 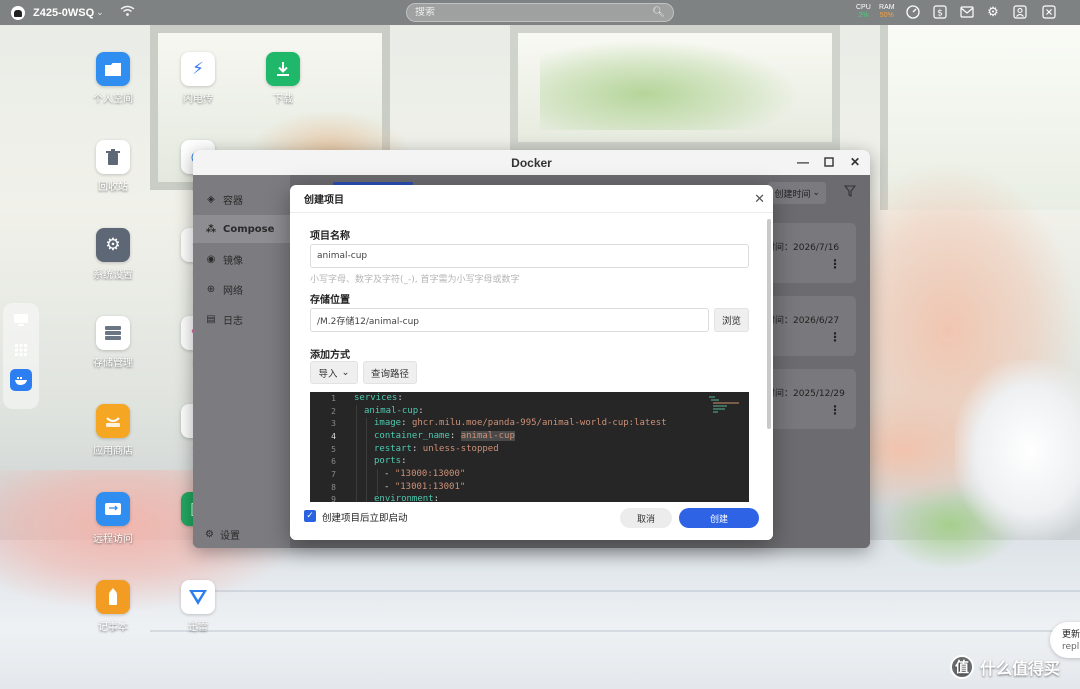 I want to click on project-card: 时间：2025/12/29 ⋮, so click(x=811, y=399).